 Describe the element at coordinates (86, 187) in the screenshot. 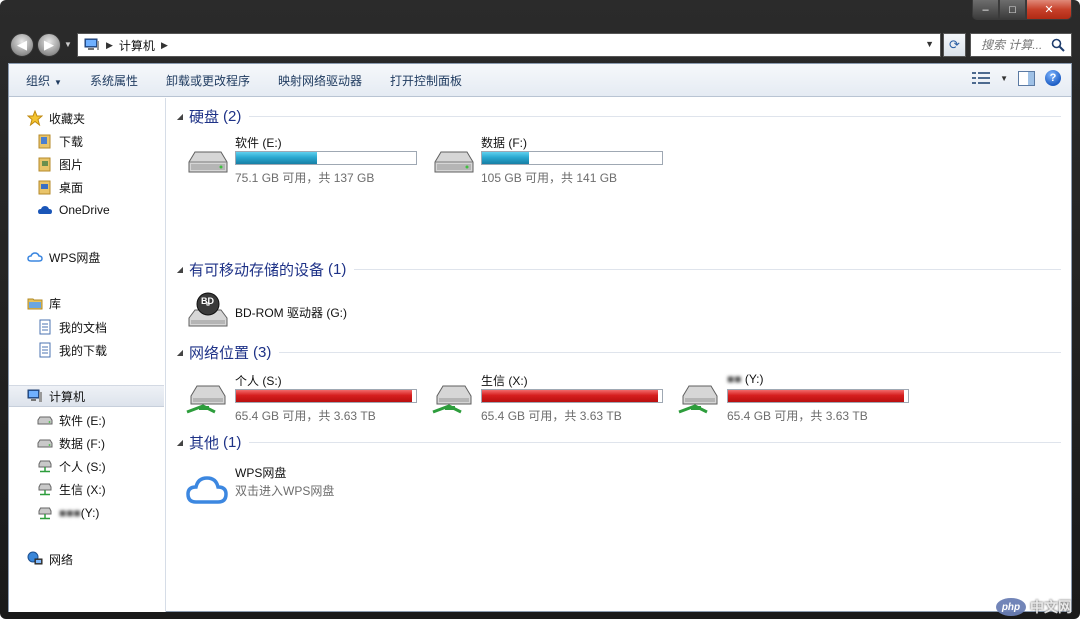

I see `sidebar-item-desktop: 桌面` at that location.